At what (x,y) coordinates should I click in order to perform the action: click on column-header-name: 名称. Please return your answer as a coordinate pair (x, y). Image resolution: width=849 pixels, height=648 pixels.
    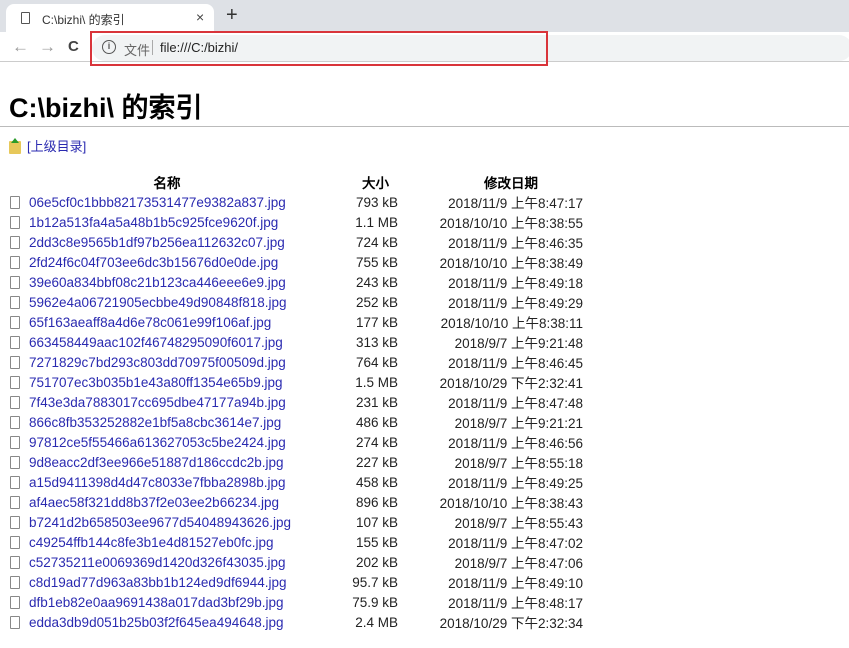
    Looking at the image, I should click on (167, 182).